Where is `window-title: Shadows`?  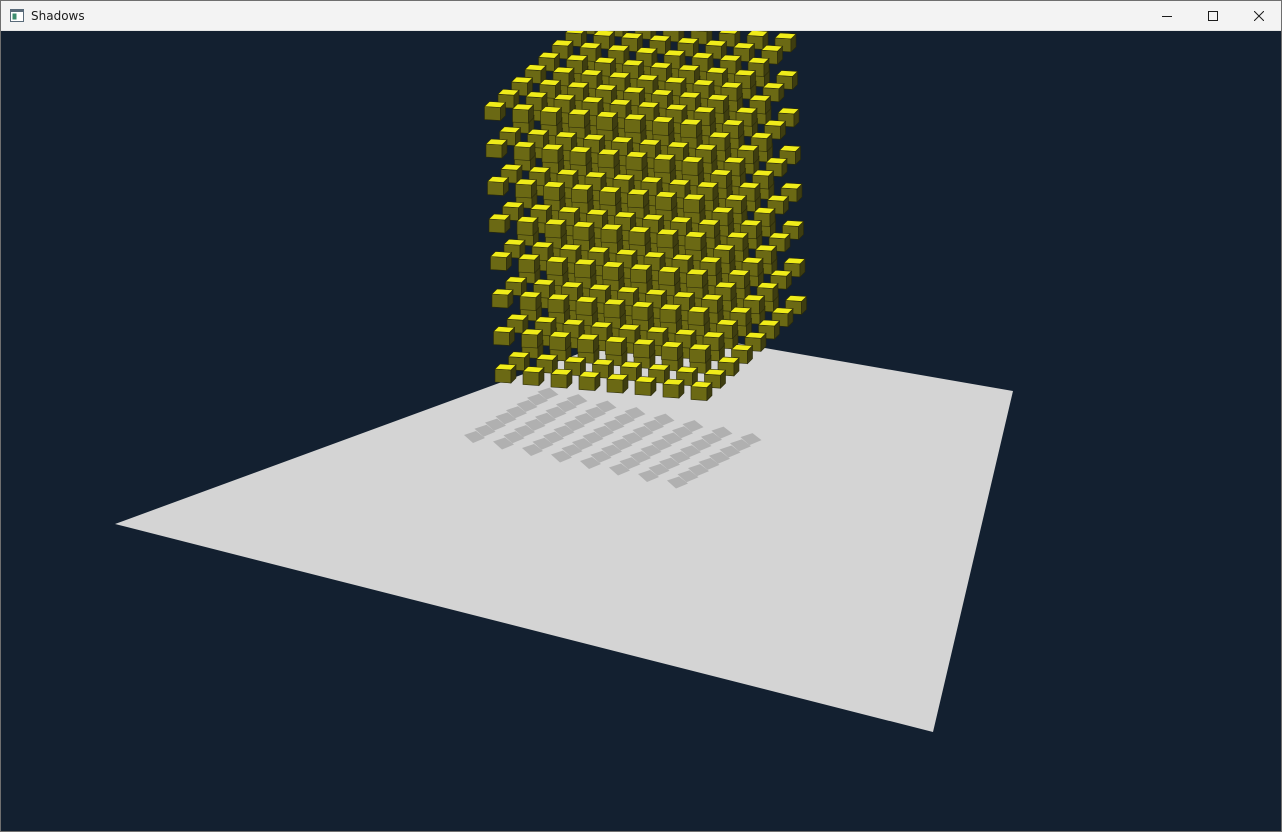 window-title: Shadows is located at coordinates (58, 16).